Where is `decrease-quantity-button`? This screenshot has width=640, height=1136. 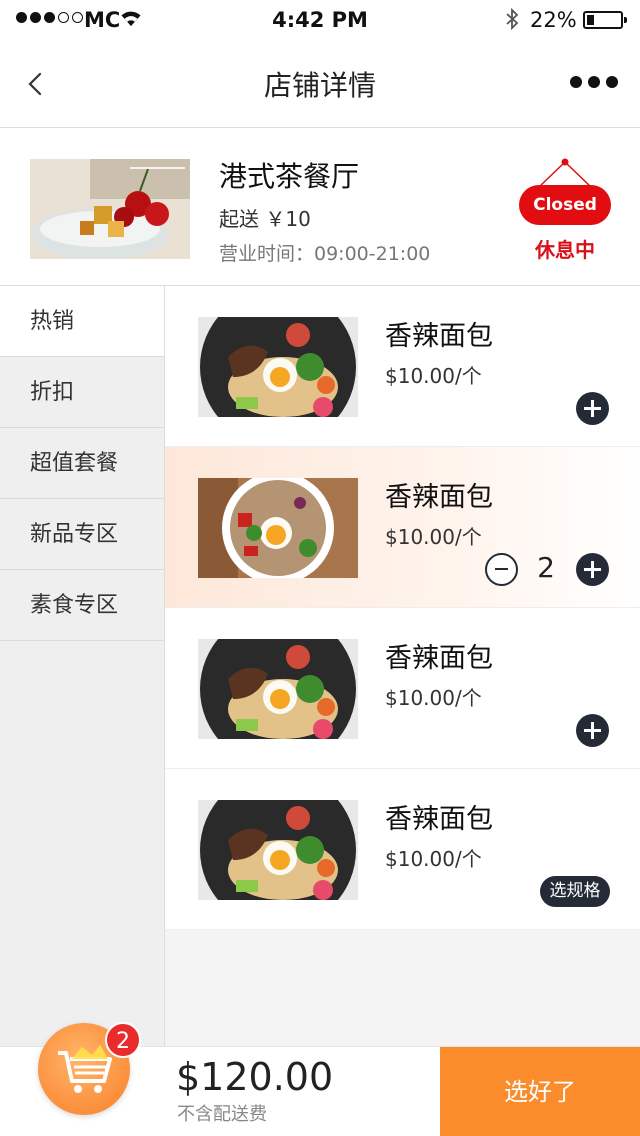 decrease-quantity-button is located at coordinates (501, 569).